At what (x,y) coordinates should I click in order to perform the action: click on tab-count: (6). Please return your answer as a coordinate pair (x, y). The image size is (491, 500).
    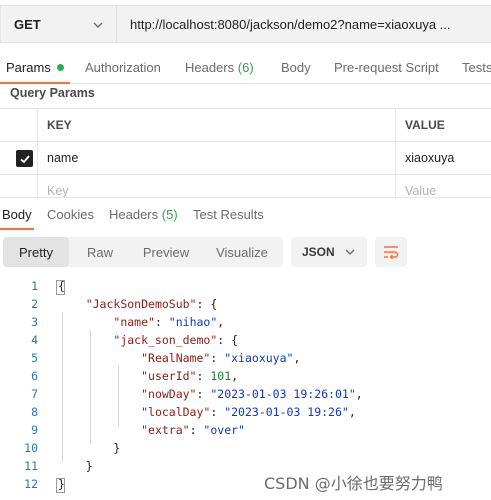
    Looking at the image, I should click on (245, 67).